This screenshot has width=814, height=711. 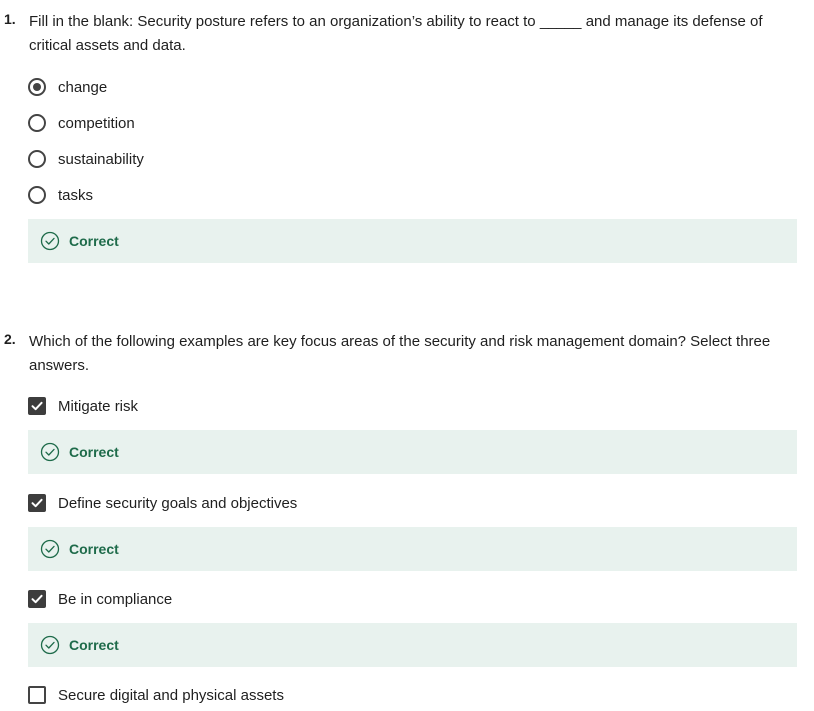 What do you see at coordinates (37, 87) in the screenshot?
I see `radio-button-checked` at bounding box center [37, 87].